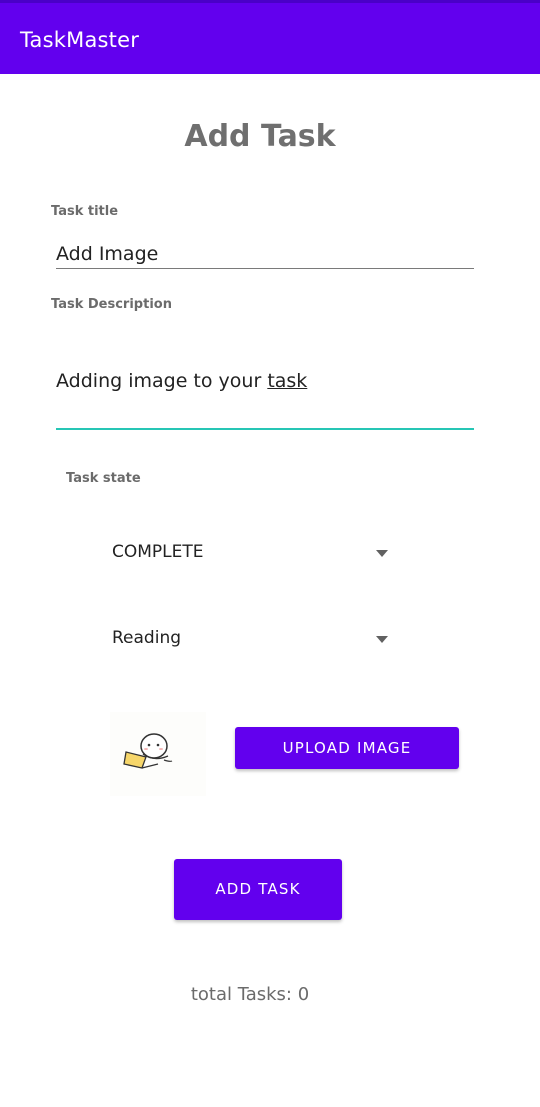  What do you see at coordinates (287, 381) in the screenshot?
I see `description-underlined-word: task` at bounding box center [287, 381].